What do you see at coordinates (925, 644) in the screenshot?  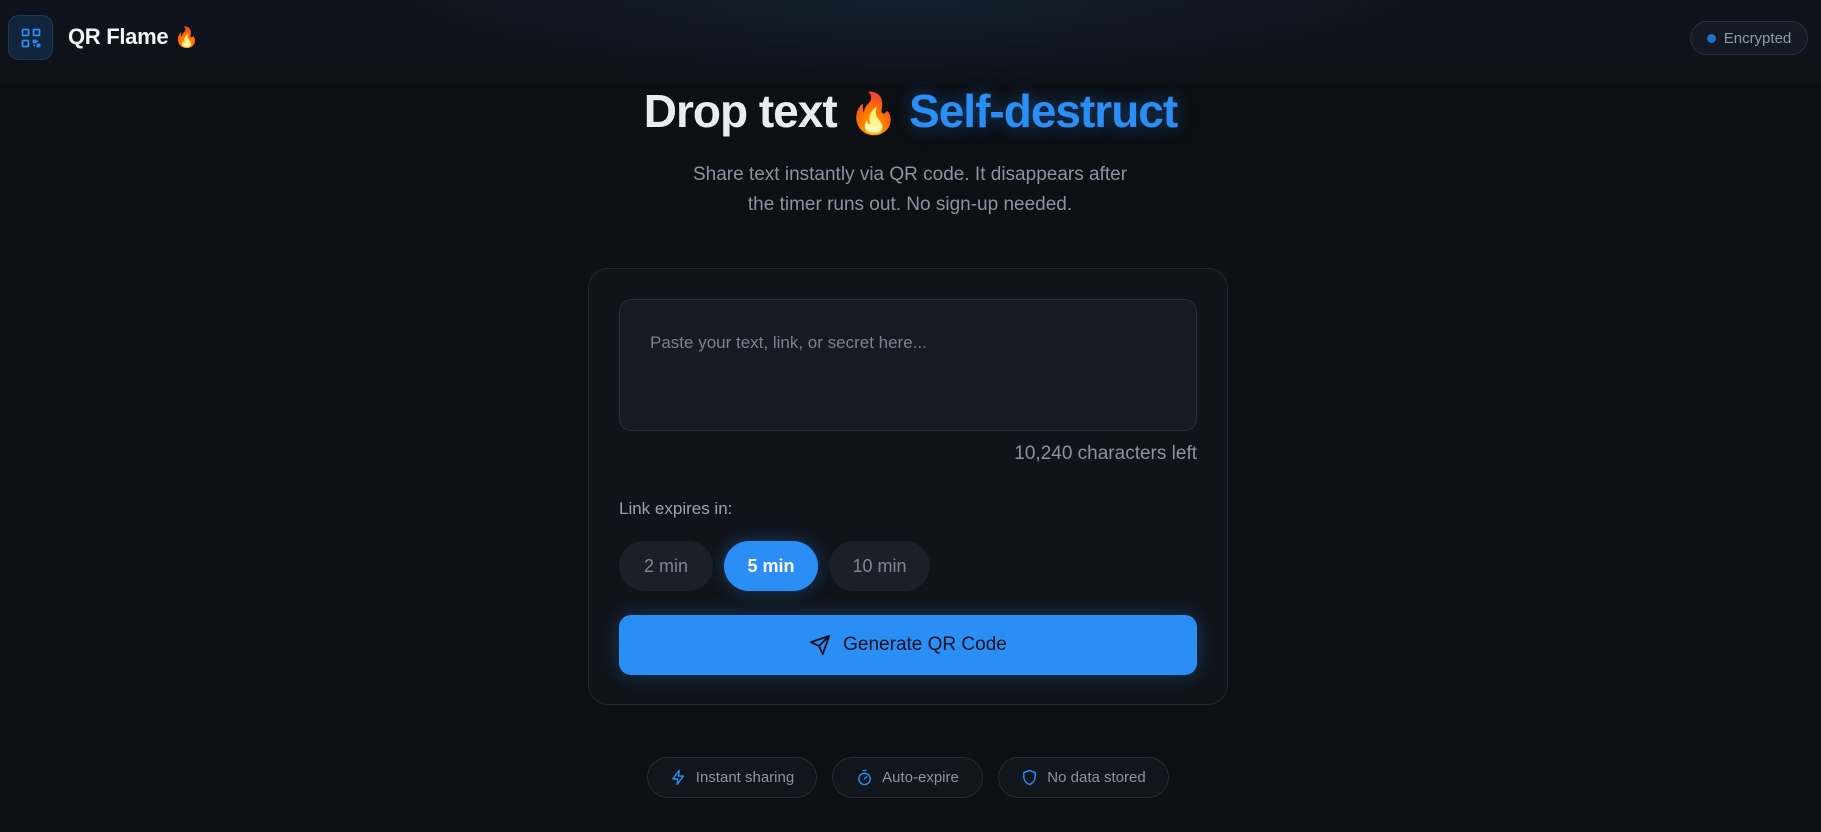 I see `generate-qr-label: Generate QR Code` at bounding box center [925, 644].